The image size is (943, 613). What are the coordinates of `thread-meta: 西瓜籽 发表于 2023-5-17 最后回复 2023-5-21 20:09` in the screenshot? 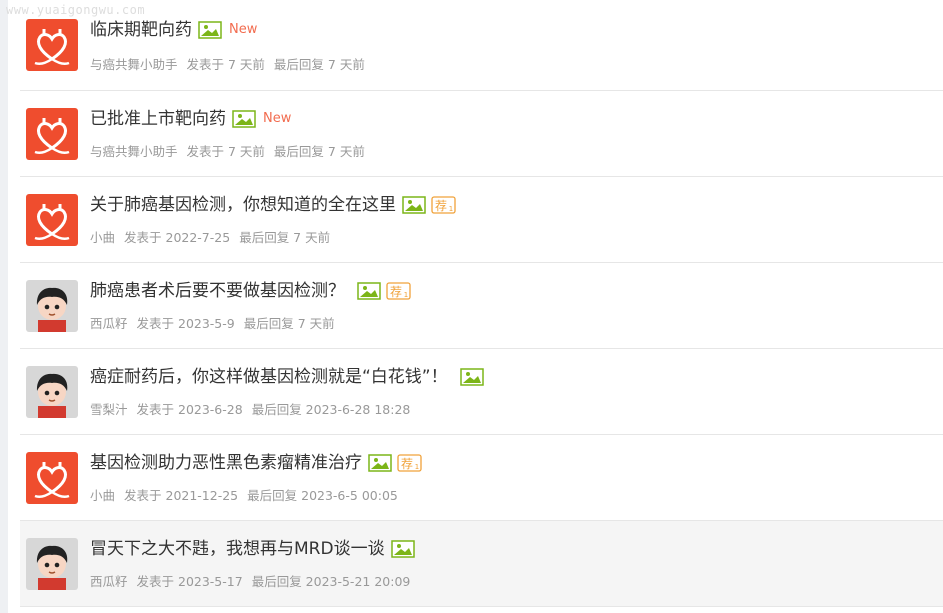 It's located at (254, 582).